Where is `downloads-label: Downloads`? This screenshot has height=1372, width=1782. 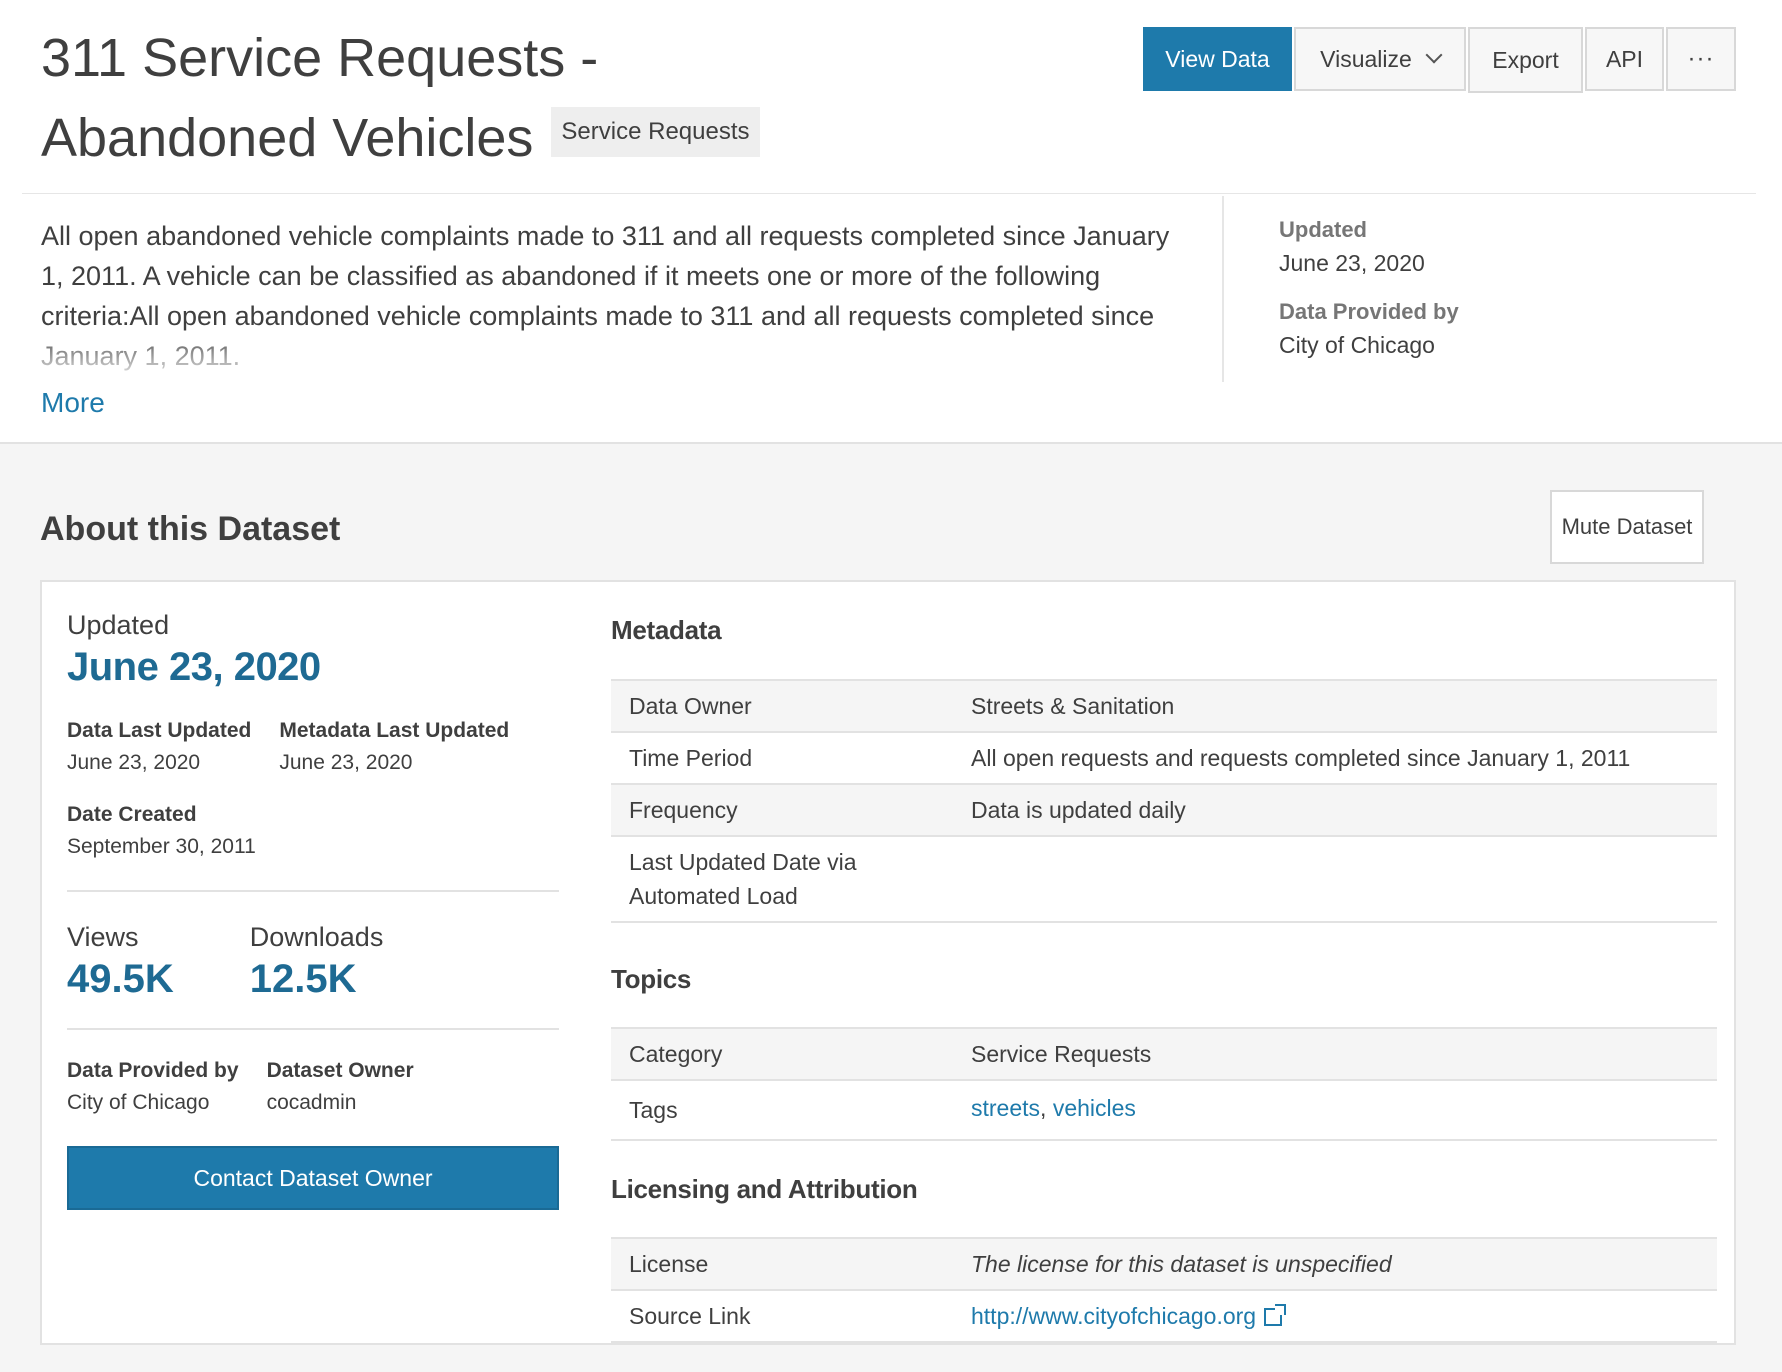 downloads-label: Downloads is located at coordinates (316, 937).